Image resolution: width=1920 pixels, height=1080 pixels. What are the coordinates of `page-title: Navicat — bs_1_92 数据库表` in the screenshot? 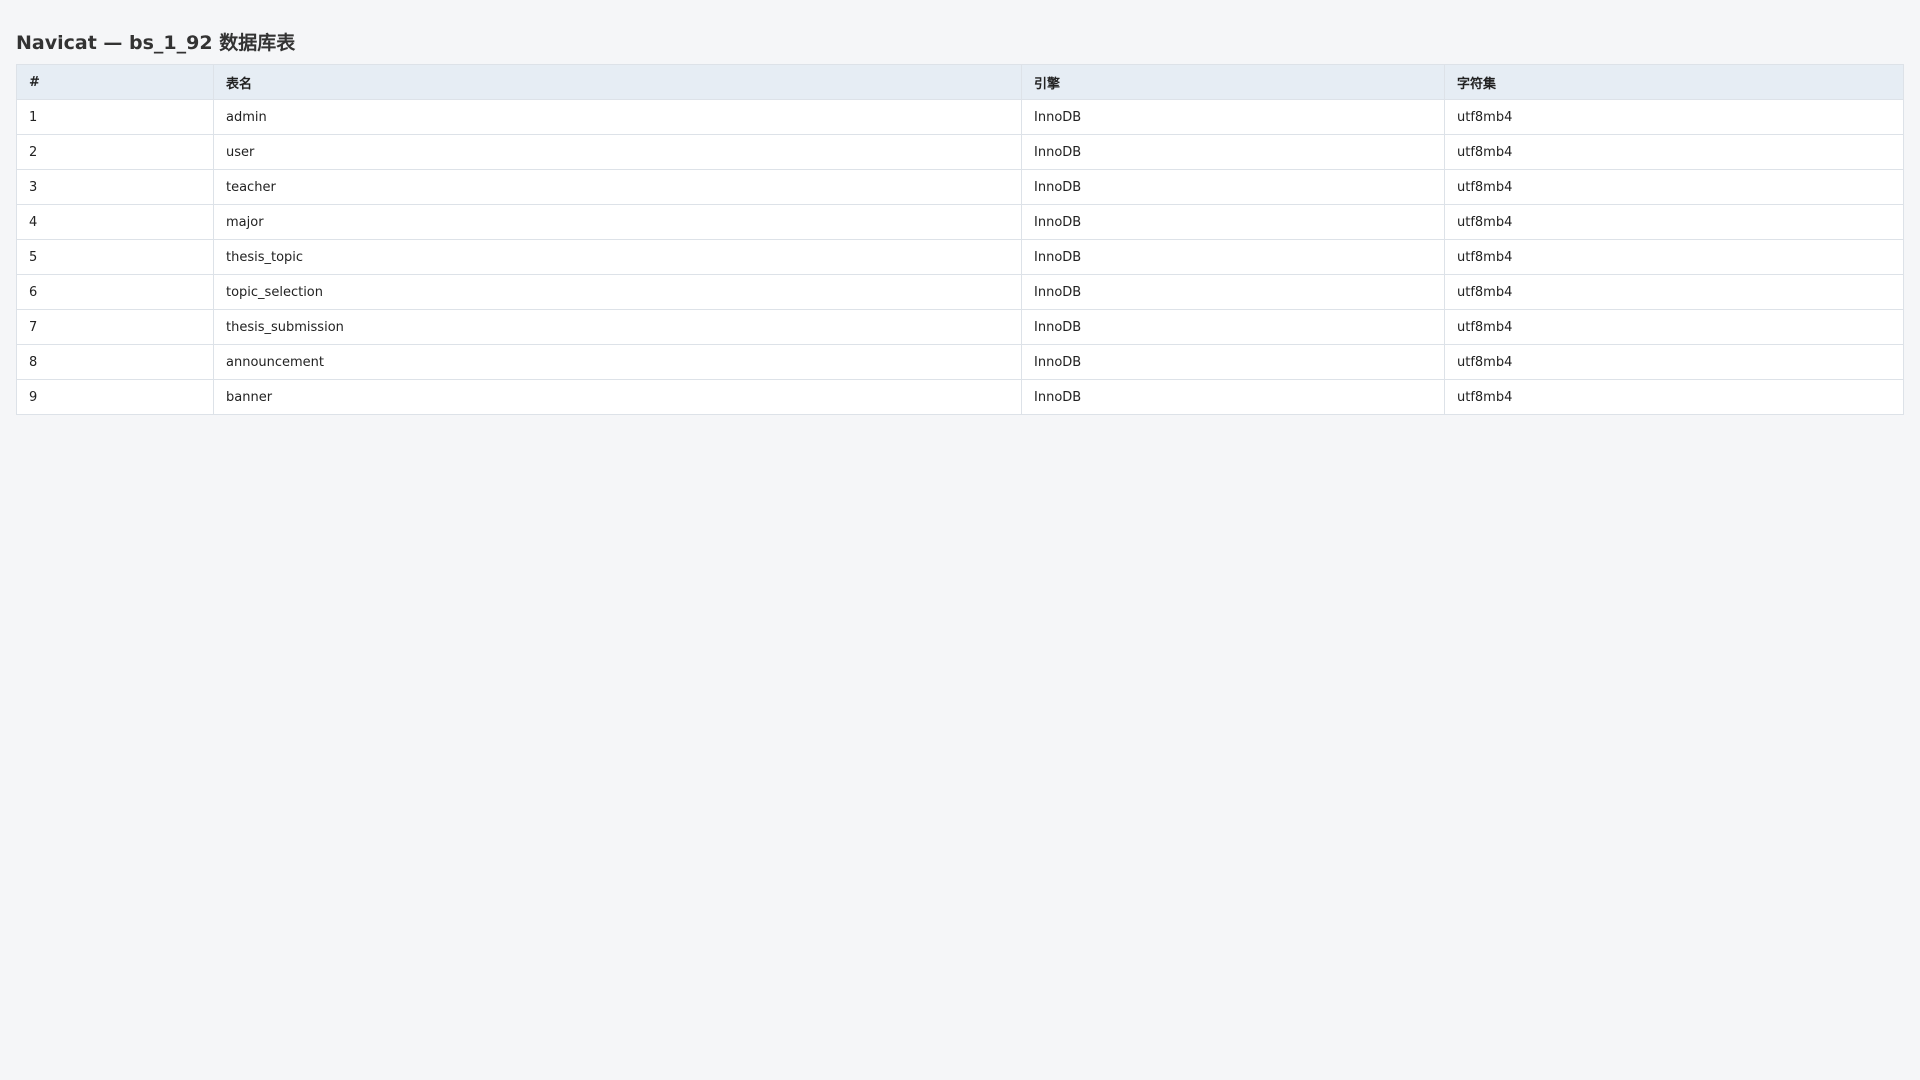 It's located at (156, 43).